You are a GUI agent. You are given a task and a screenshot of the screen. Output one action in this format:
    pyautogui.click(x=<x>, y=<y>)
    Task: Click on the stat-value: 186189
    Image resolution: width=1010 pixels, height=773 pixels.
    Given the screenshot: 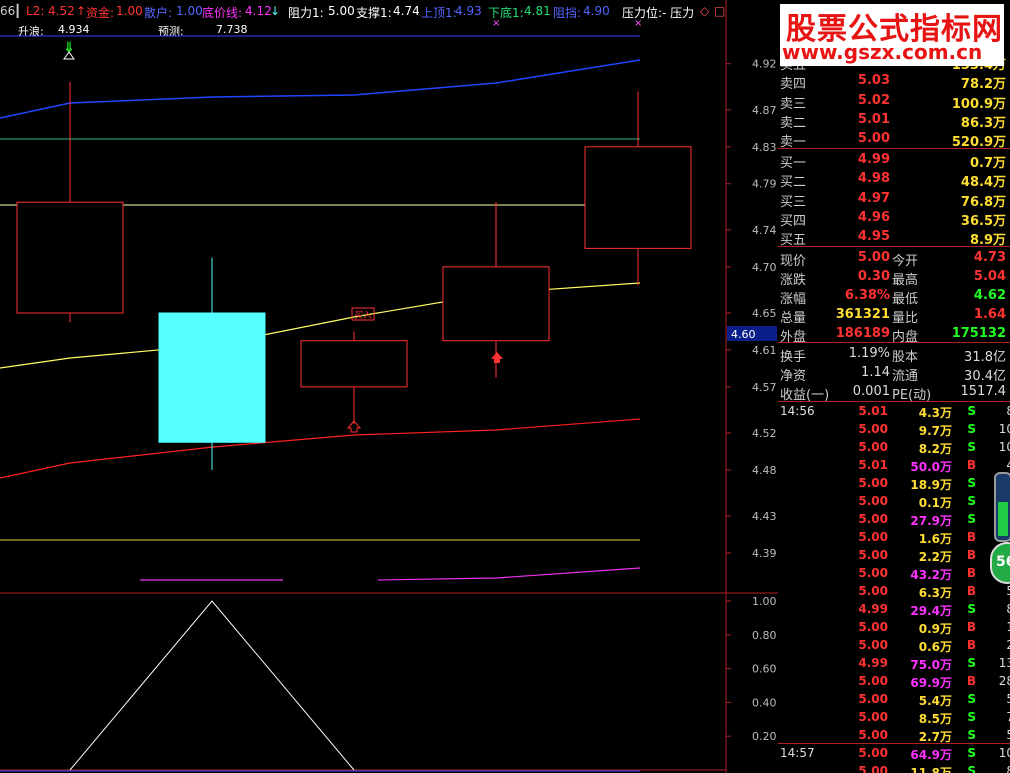 What is the action you would take?
    pyautogui.click(x=862, y=333)
    